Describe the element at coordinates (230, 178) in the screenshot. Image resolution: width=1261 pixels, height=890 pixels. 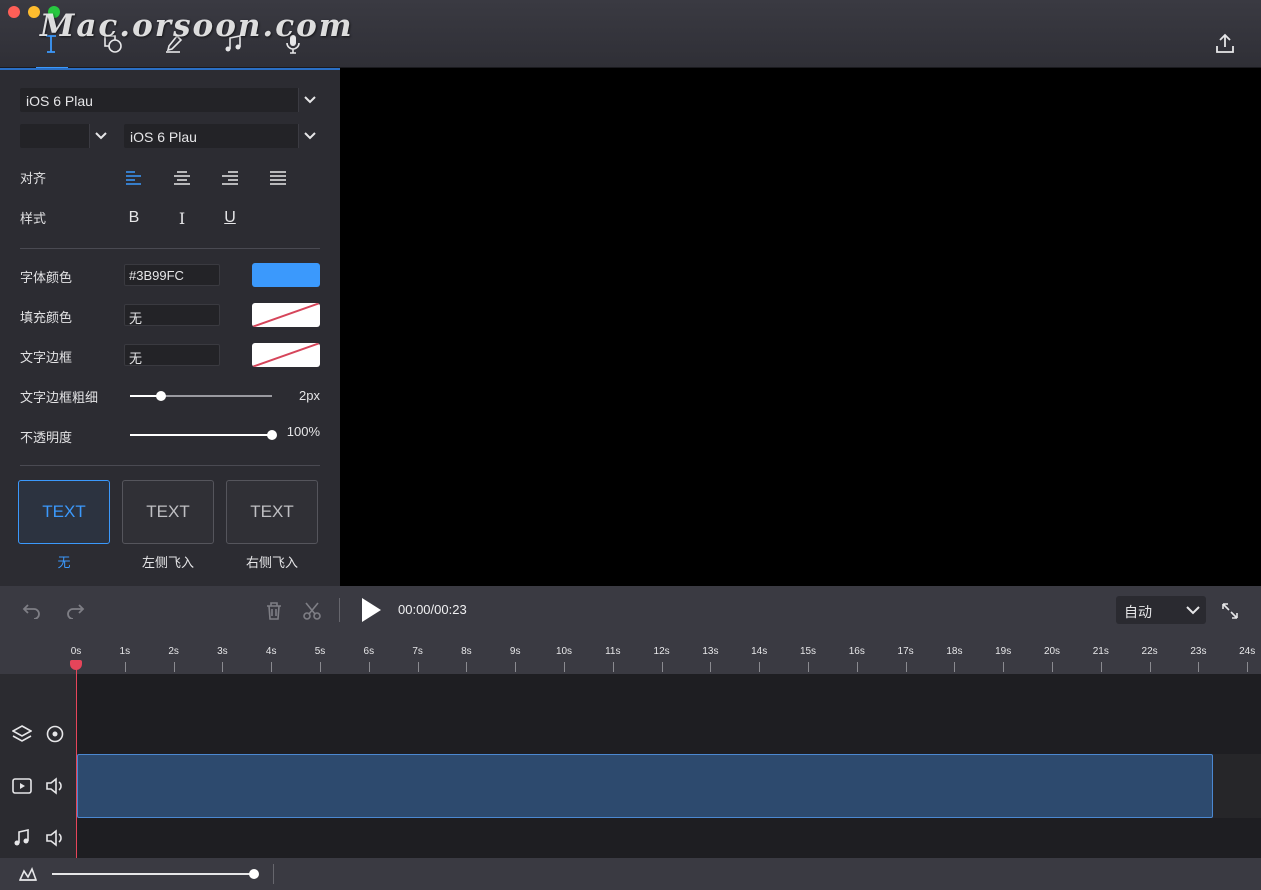
I see `align-right-button` at that location.